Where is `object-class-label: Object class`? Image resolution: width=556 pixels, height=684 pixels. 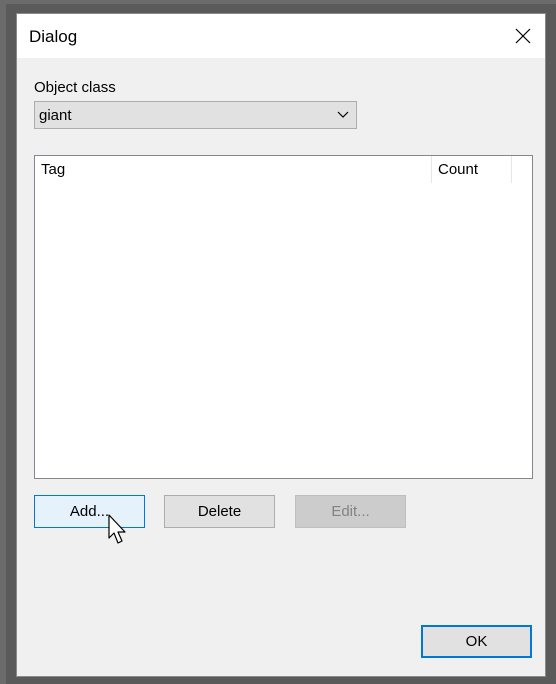
object-class-label: Object class is located at coordinates (75, 87).